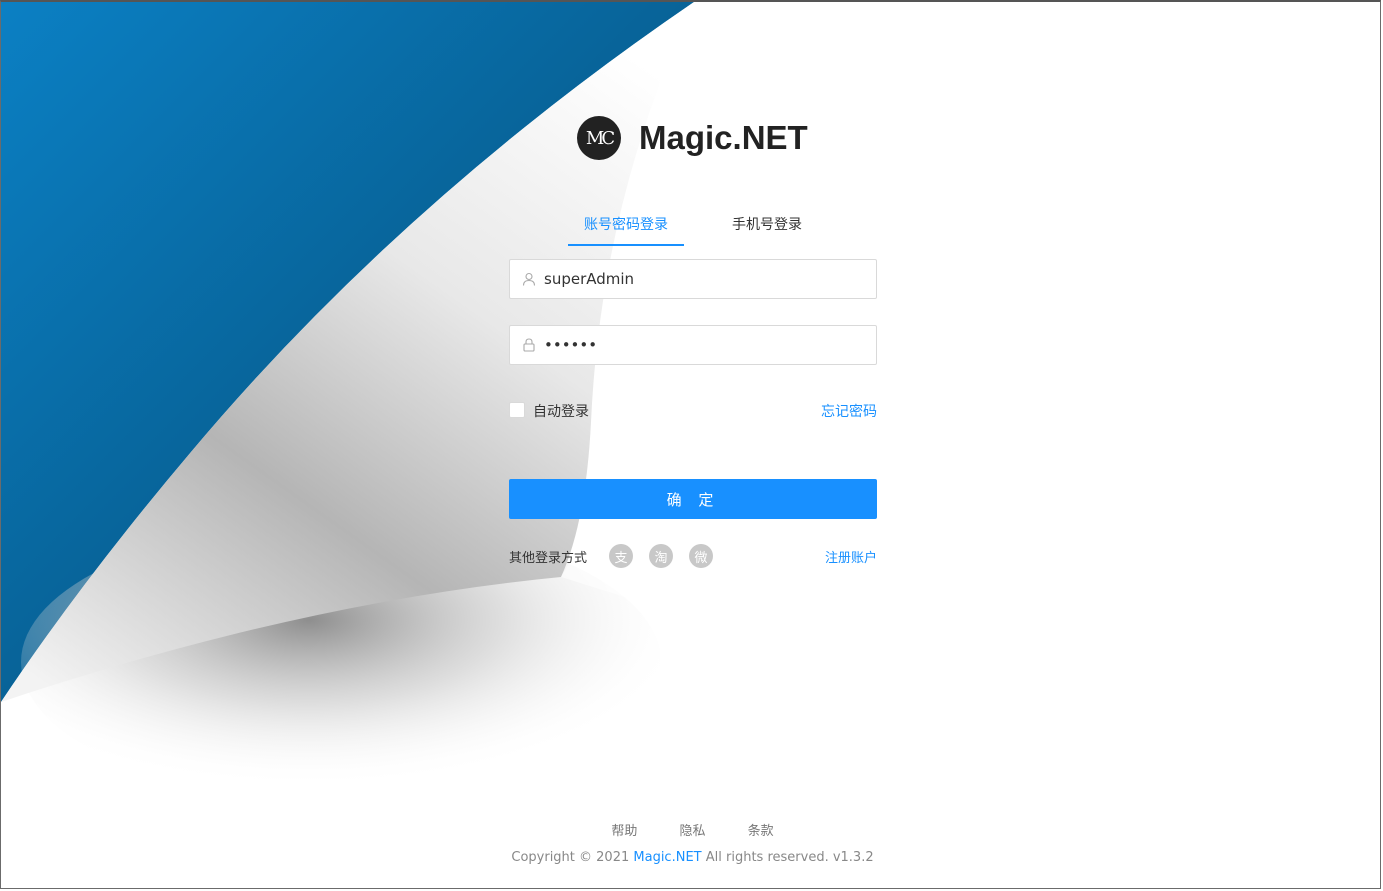 This screenshot has height=891, width=1383. I want to click on password-field, so click(693, 345).